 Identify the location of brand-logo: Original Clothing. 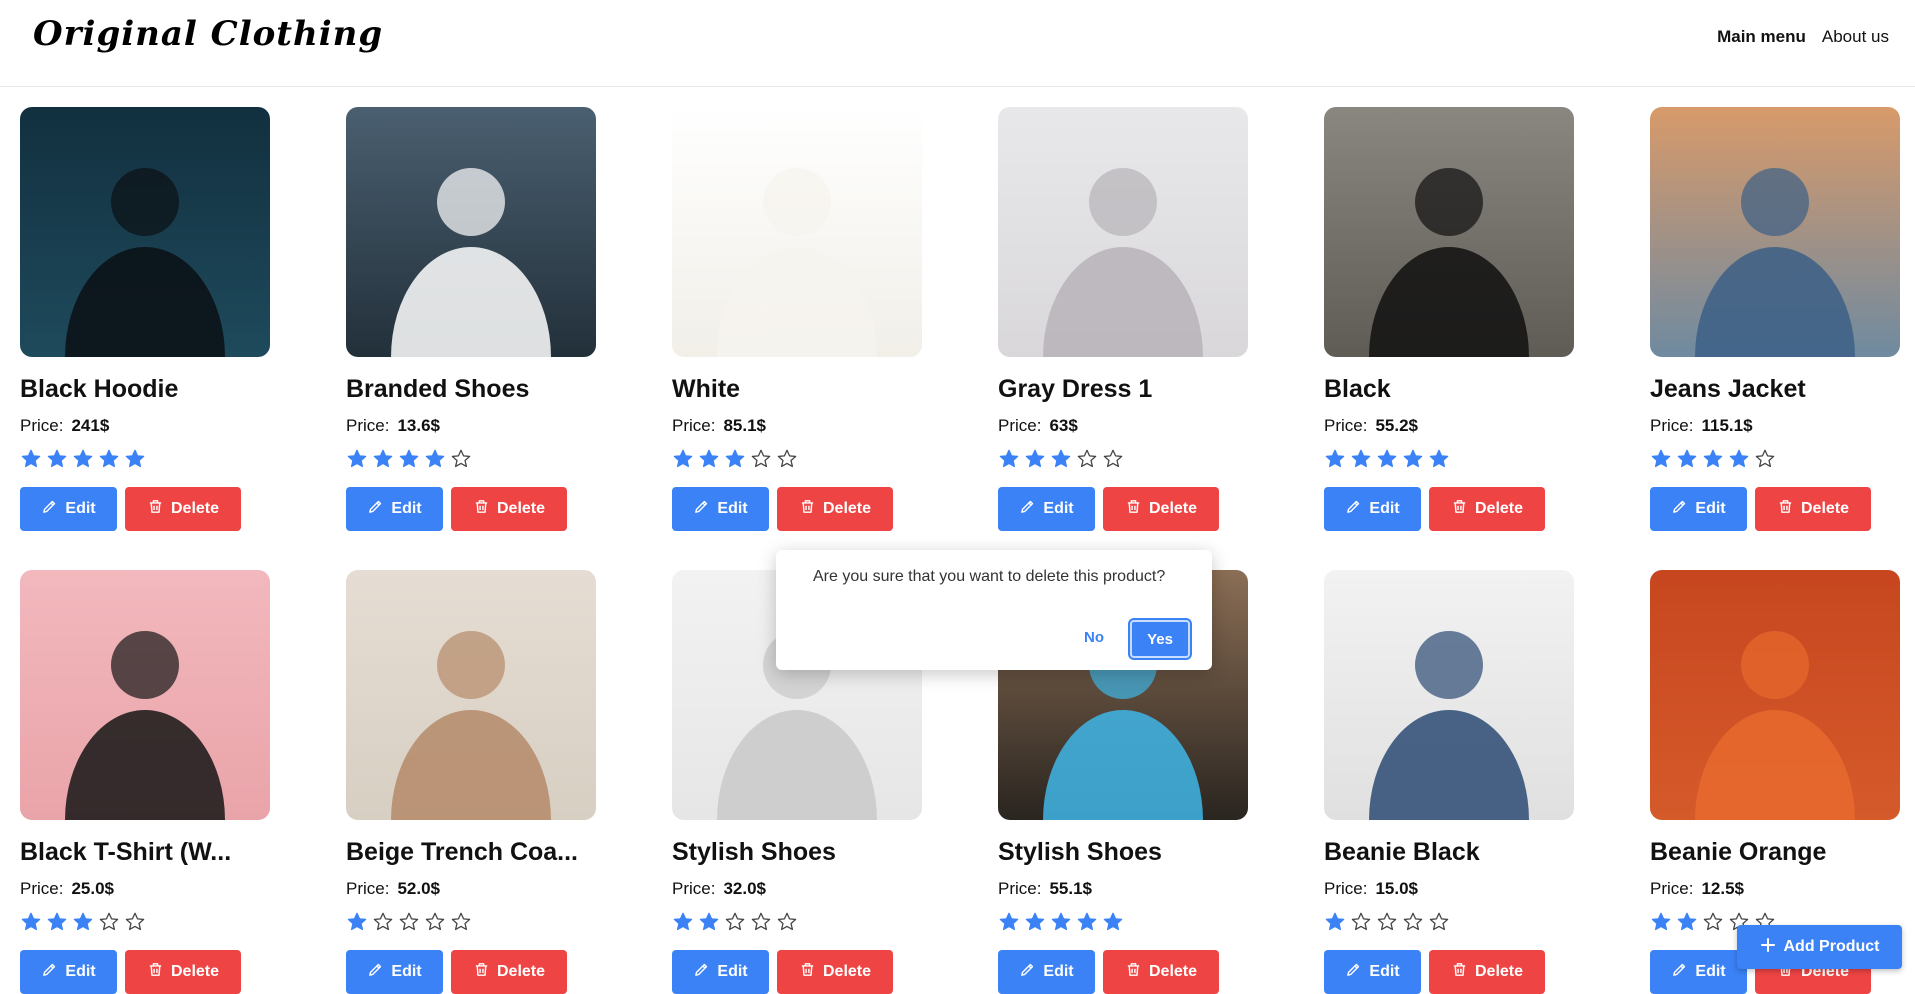
(208, 34).